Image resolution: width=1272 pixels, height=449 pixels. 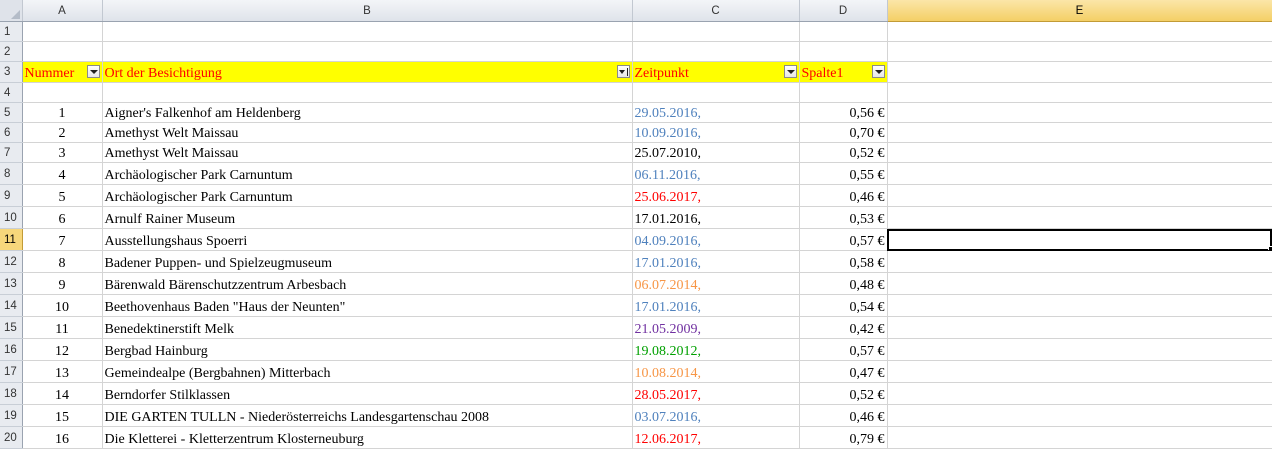 I want to click on cell-price: 0,56 €, so click(x=843, y=113).